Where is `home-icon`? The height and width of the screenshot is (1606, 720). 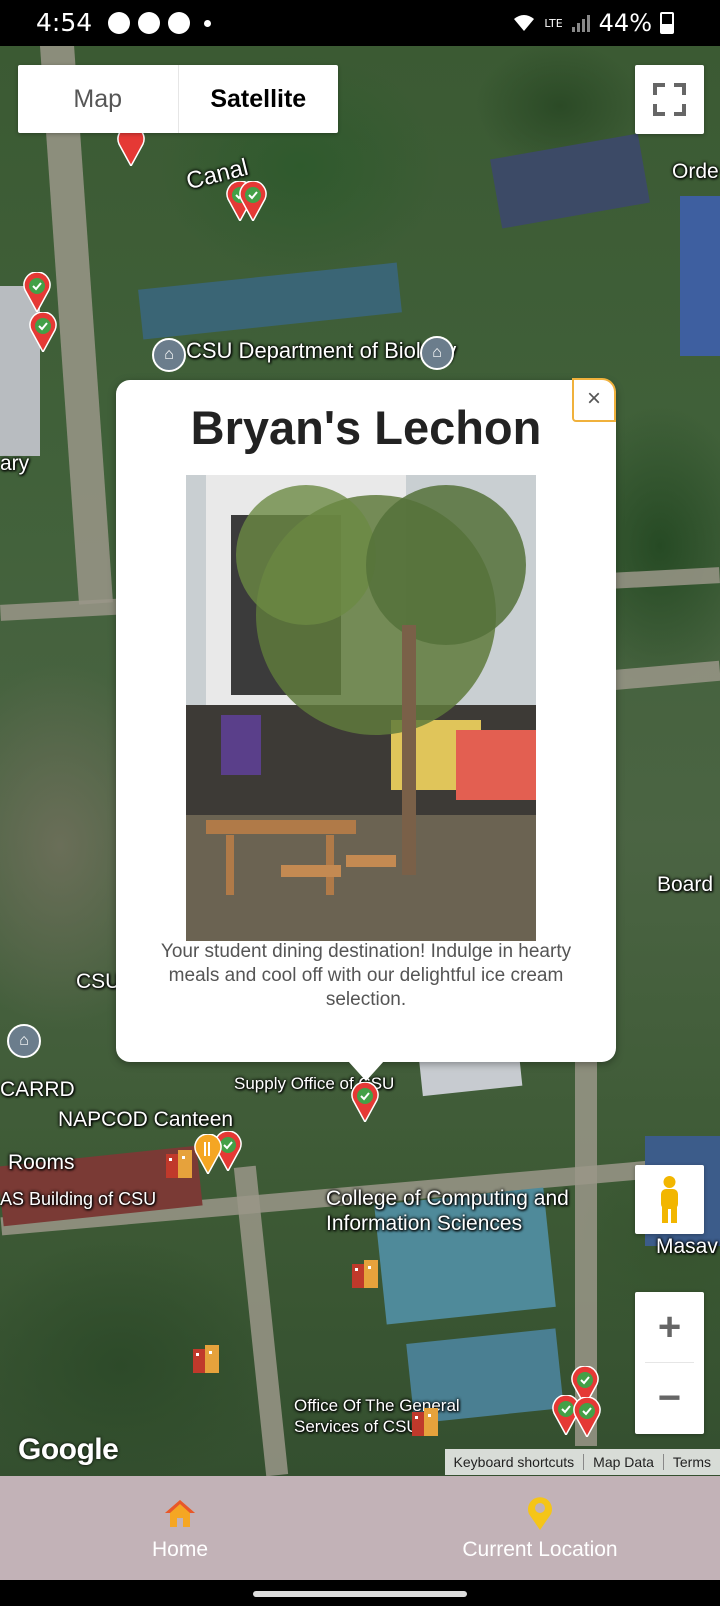
home-icon is located at coordinates (180, 1513).